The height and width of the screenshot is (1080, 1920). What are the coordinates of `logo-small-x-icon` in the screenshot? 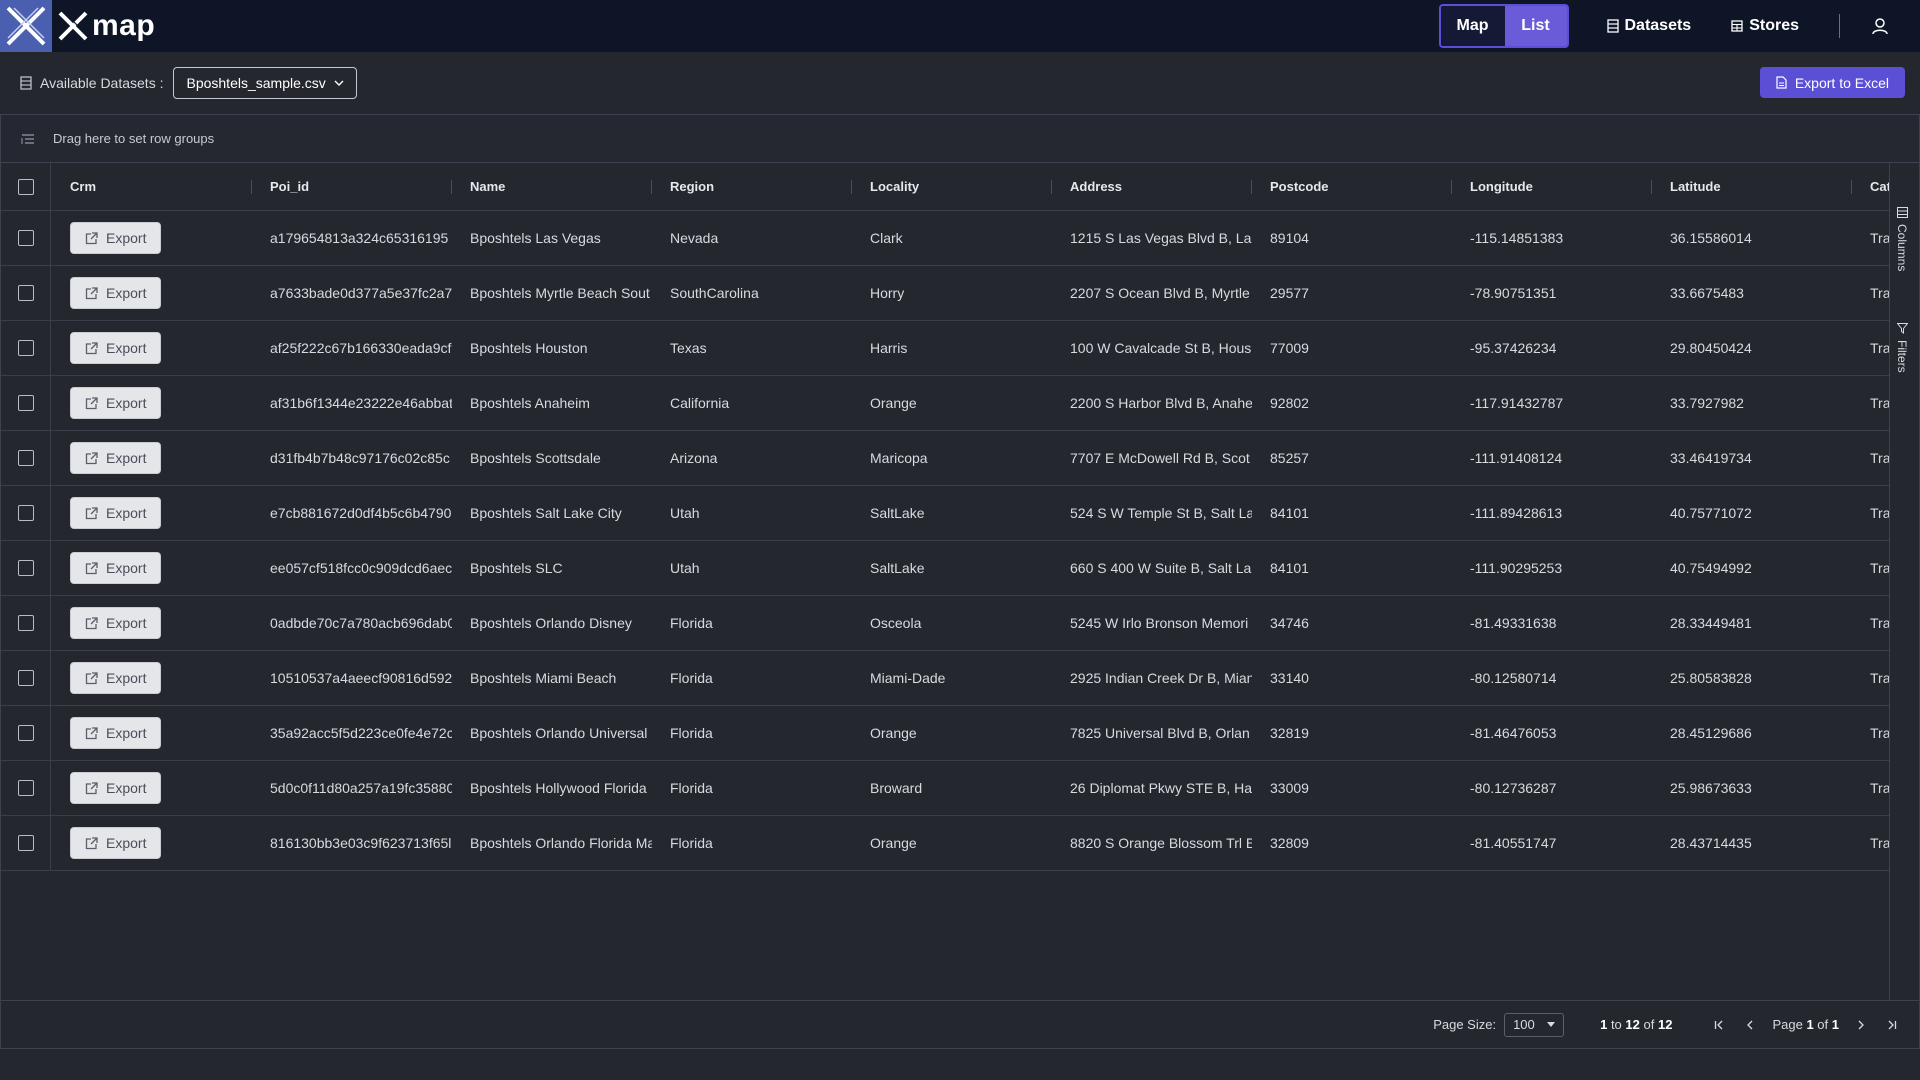 It's located at (73, 26).